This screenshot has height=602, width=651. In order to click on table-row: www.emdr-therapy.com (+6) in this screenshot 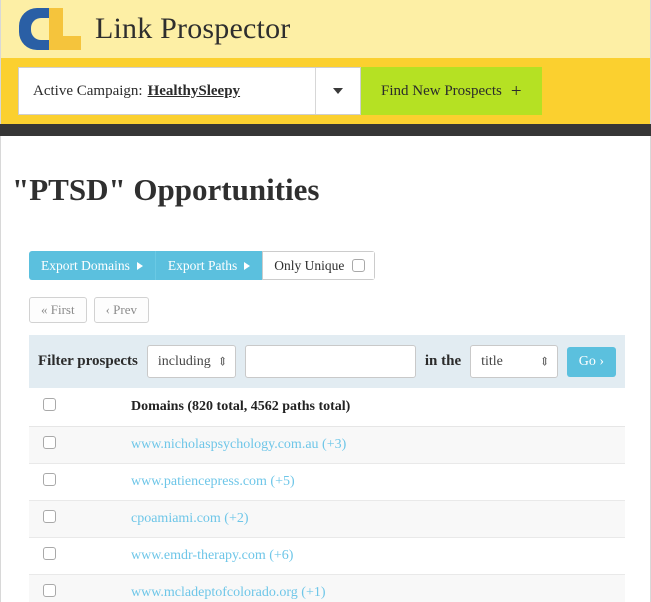, I will do `click(327, 556)`.